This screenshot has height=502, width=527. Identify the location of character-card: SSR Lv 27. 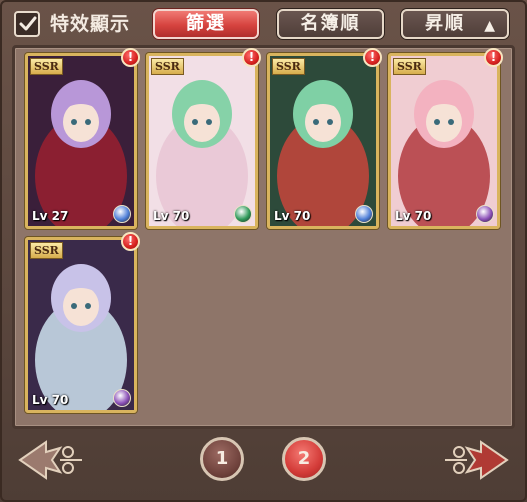
(81, 141).